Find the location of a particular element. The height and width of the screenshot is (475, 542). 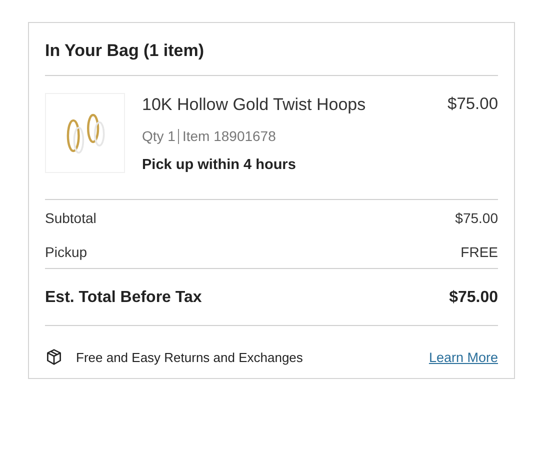

quantity-label: Qty 1 is located at coordinates (159, 136).